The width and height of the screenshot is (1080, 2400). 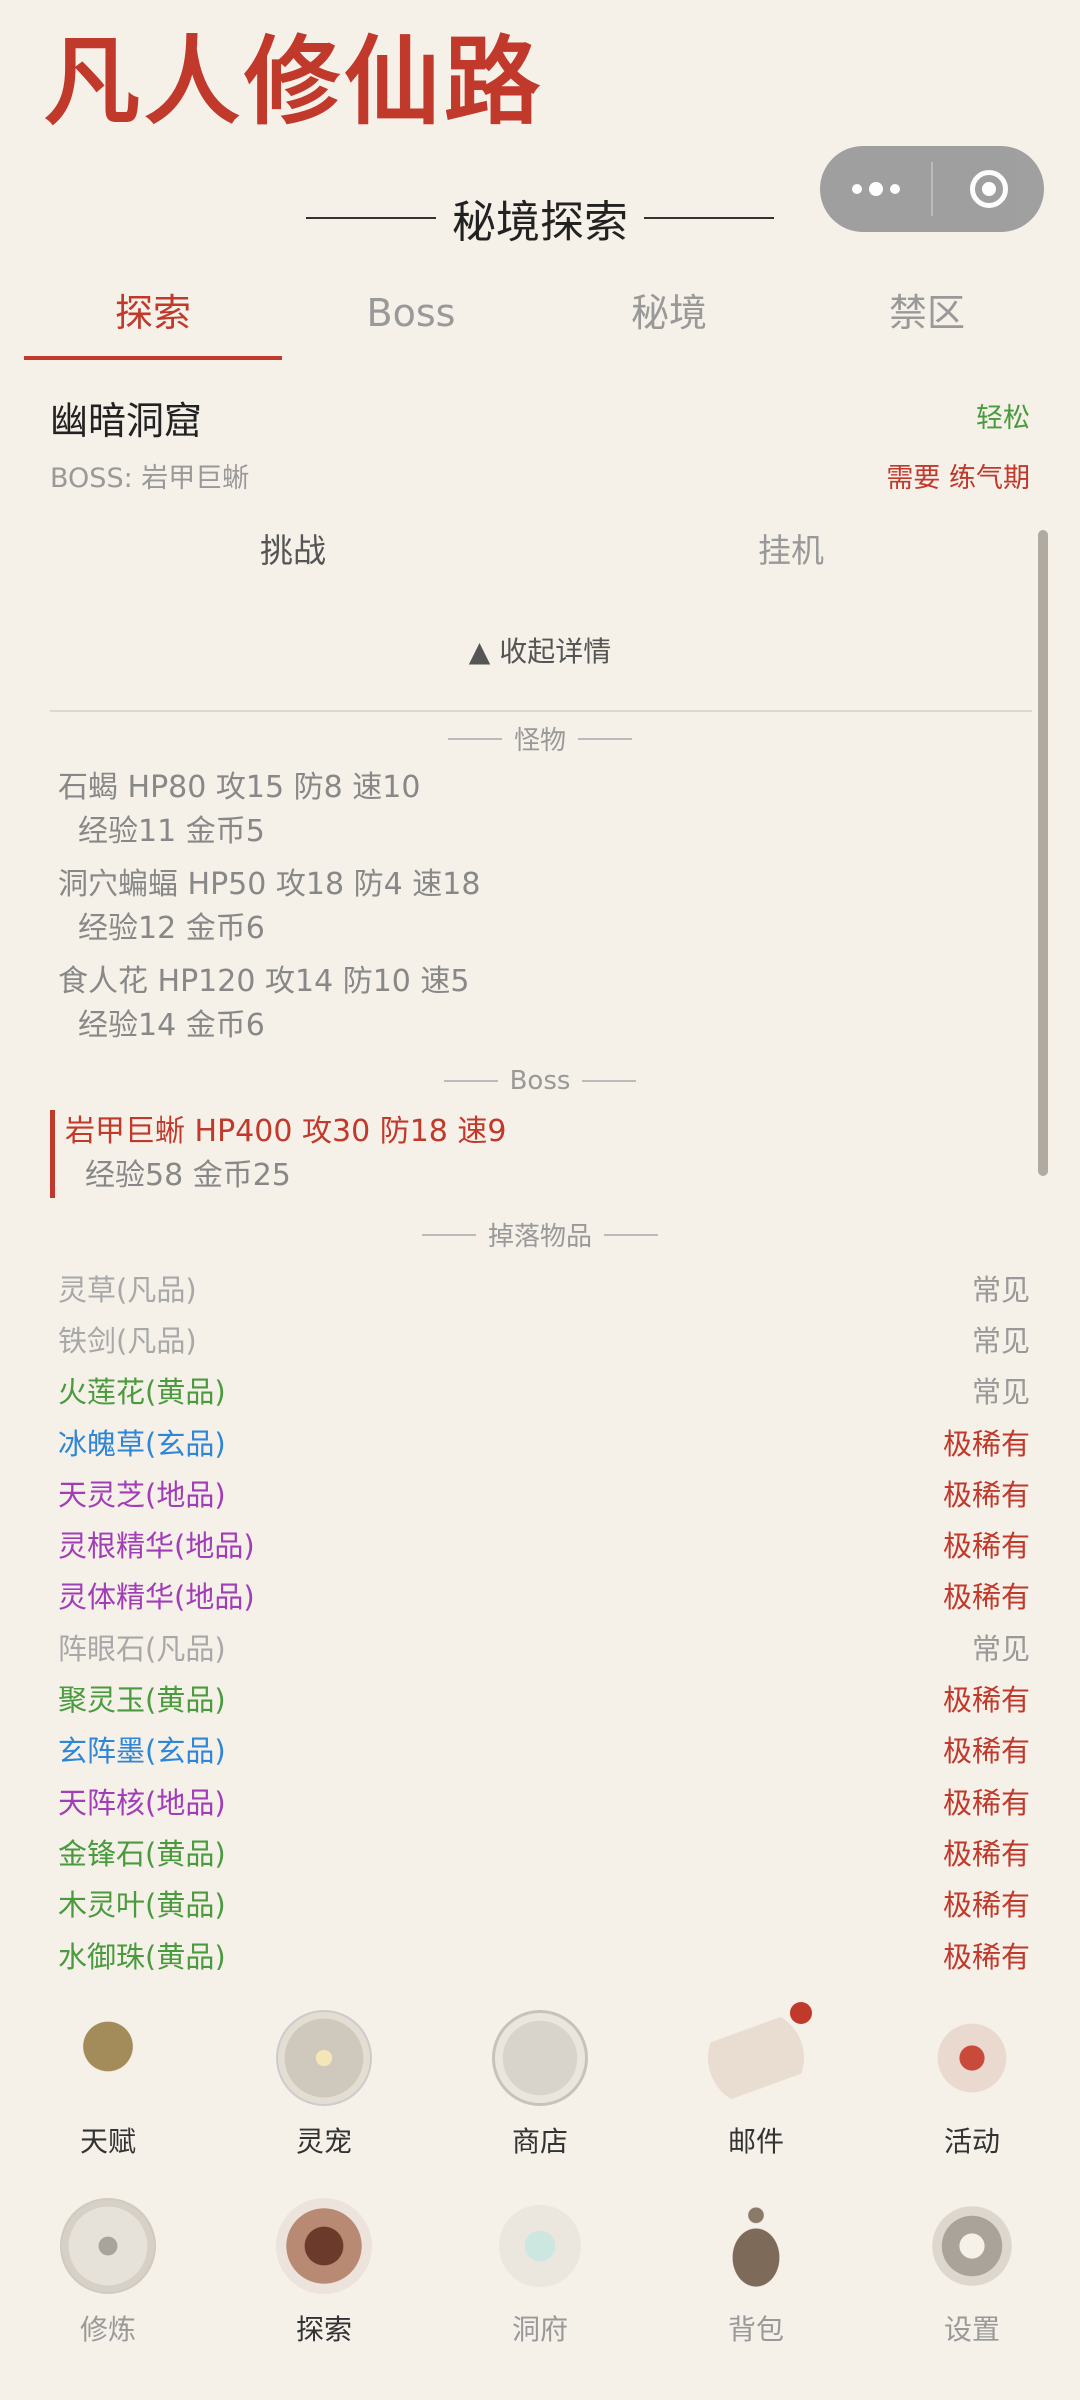 I want to click on drop-item-name: 木灵叶(黄品), so click(x=142, y=1905).